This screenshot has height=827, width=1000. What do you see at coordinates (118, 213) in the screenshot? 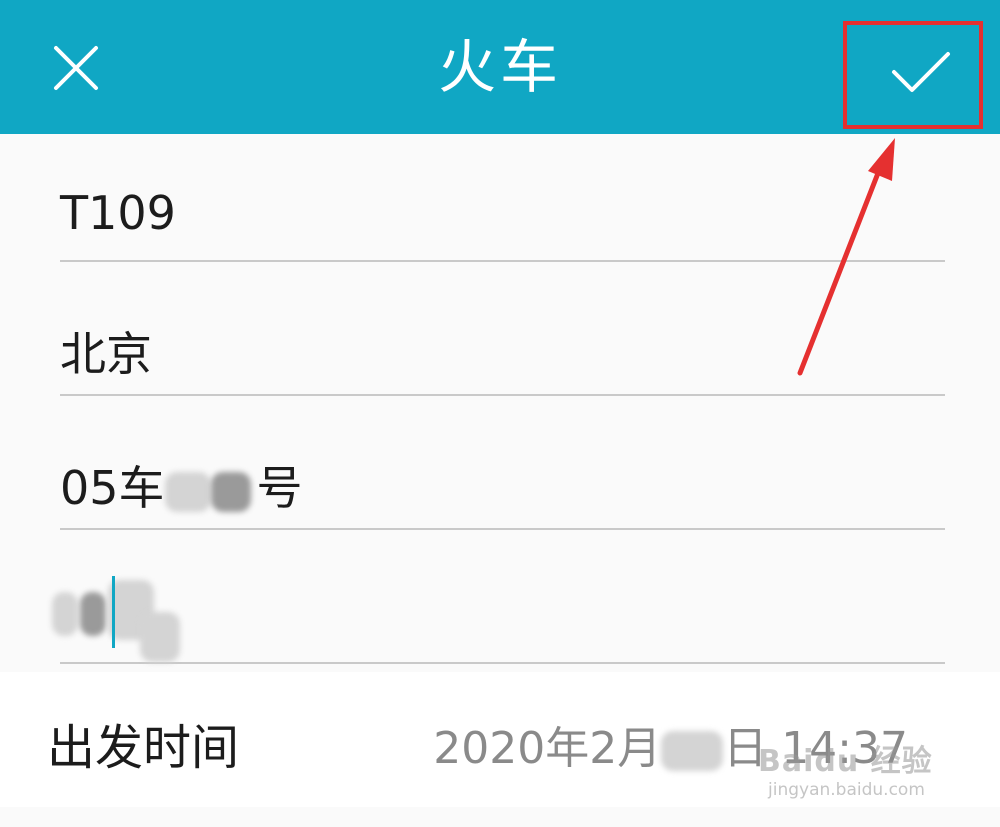
I see `train-number-value: T109` at bounding box center [118, 213].